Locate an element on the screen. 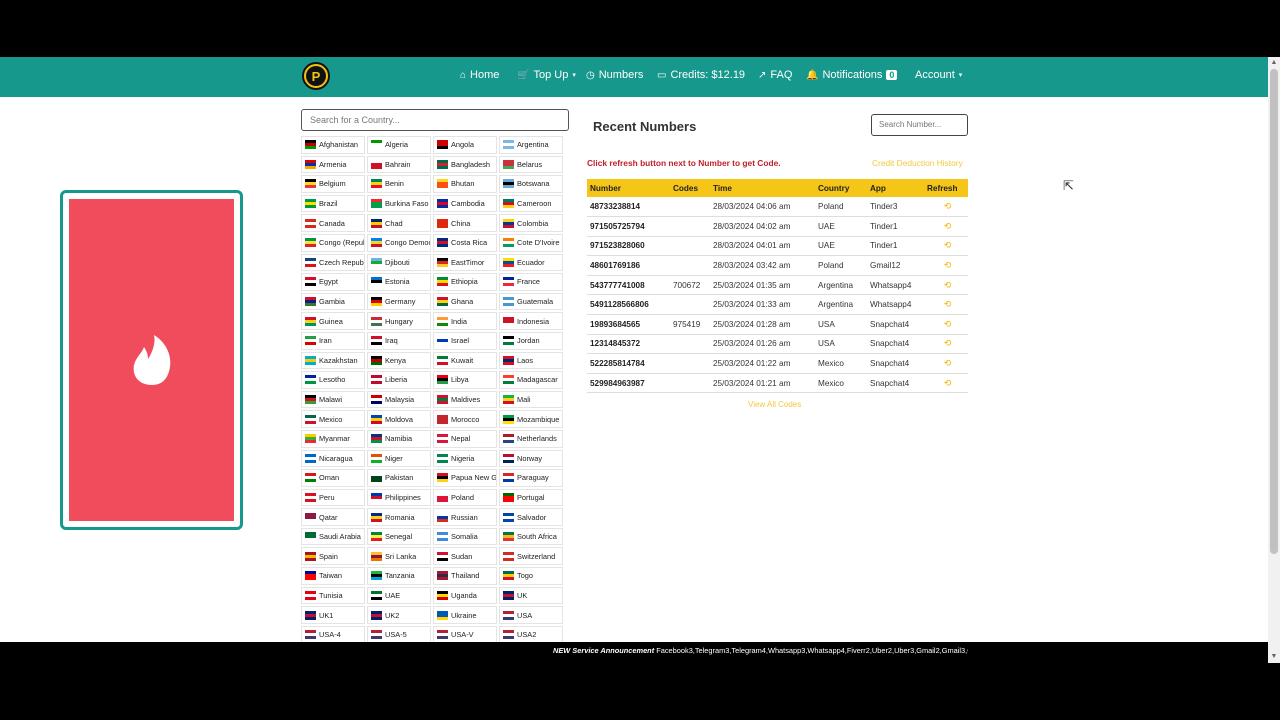 Image resolution: width=1280 pixels, height=720 pixels. country-button: Costa Rica is located at coordinates (465, 242).